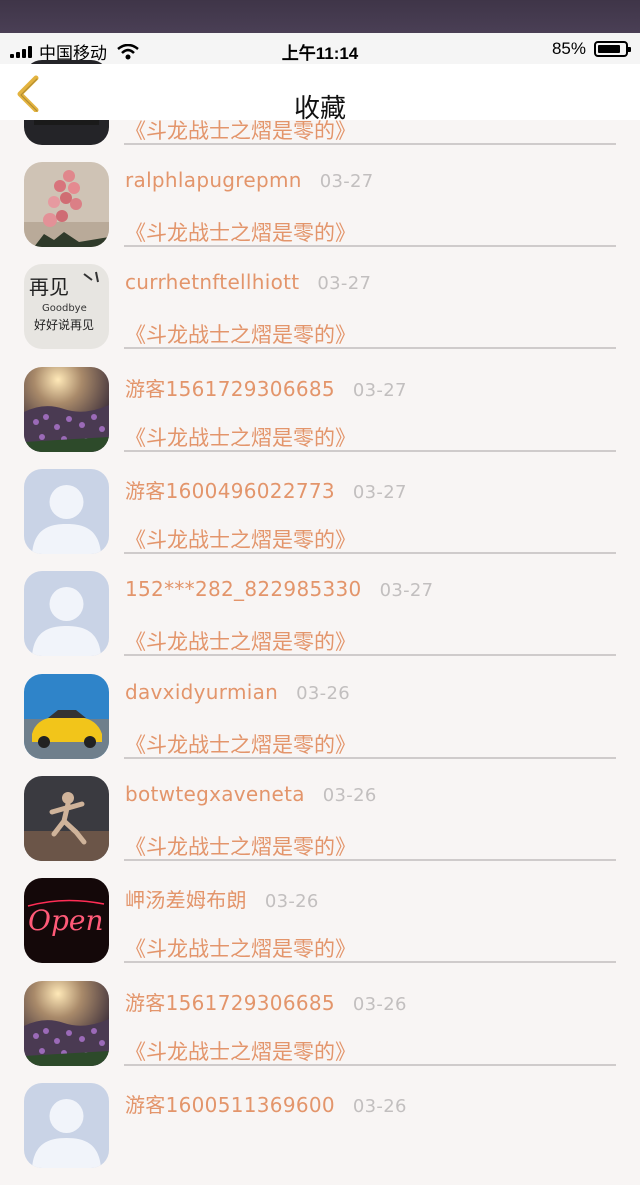  I want to click on list-item: ralphlapugrepmn 03-27 《斗龙战士之熠是零的》, so click(320, 213).